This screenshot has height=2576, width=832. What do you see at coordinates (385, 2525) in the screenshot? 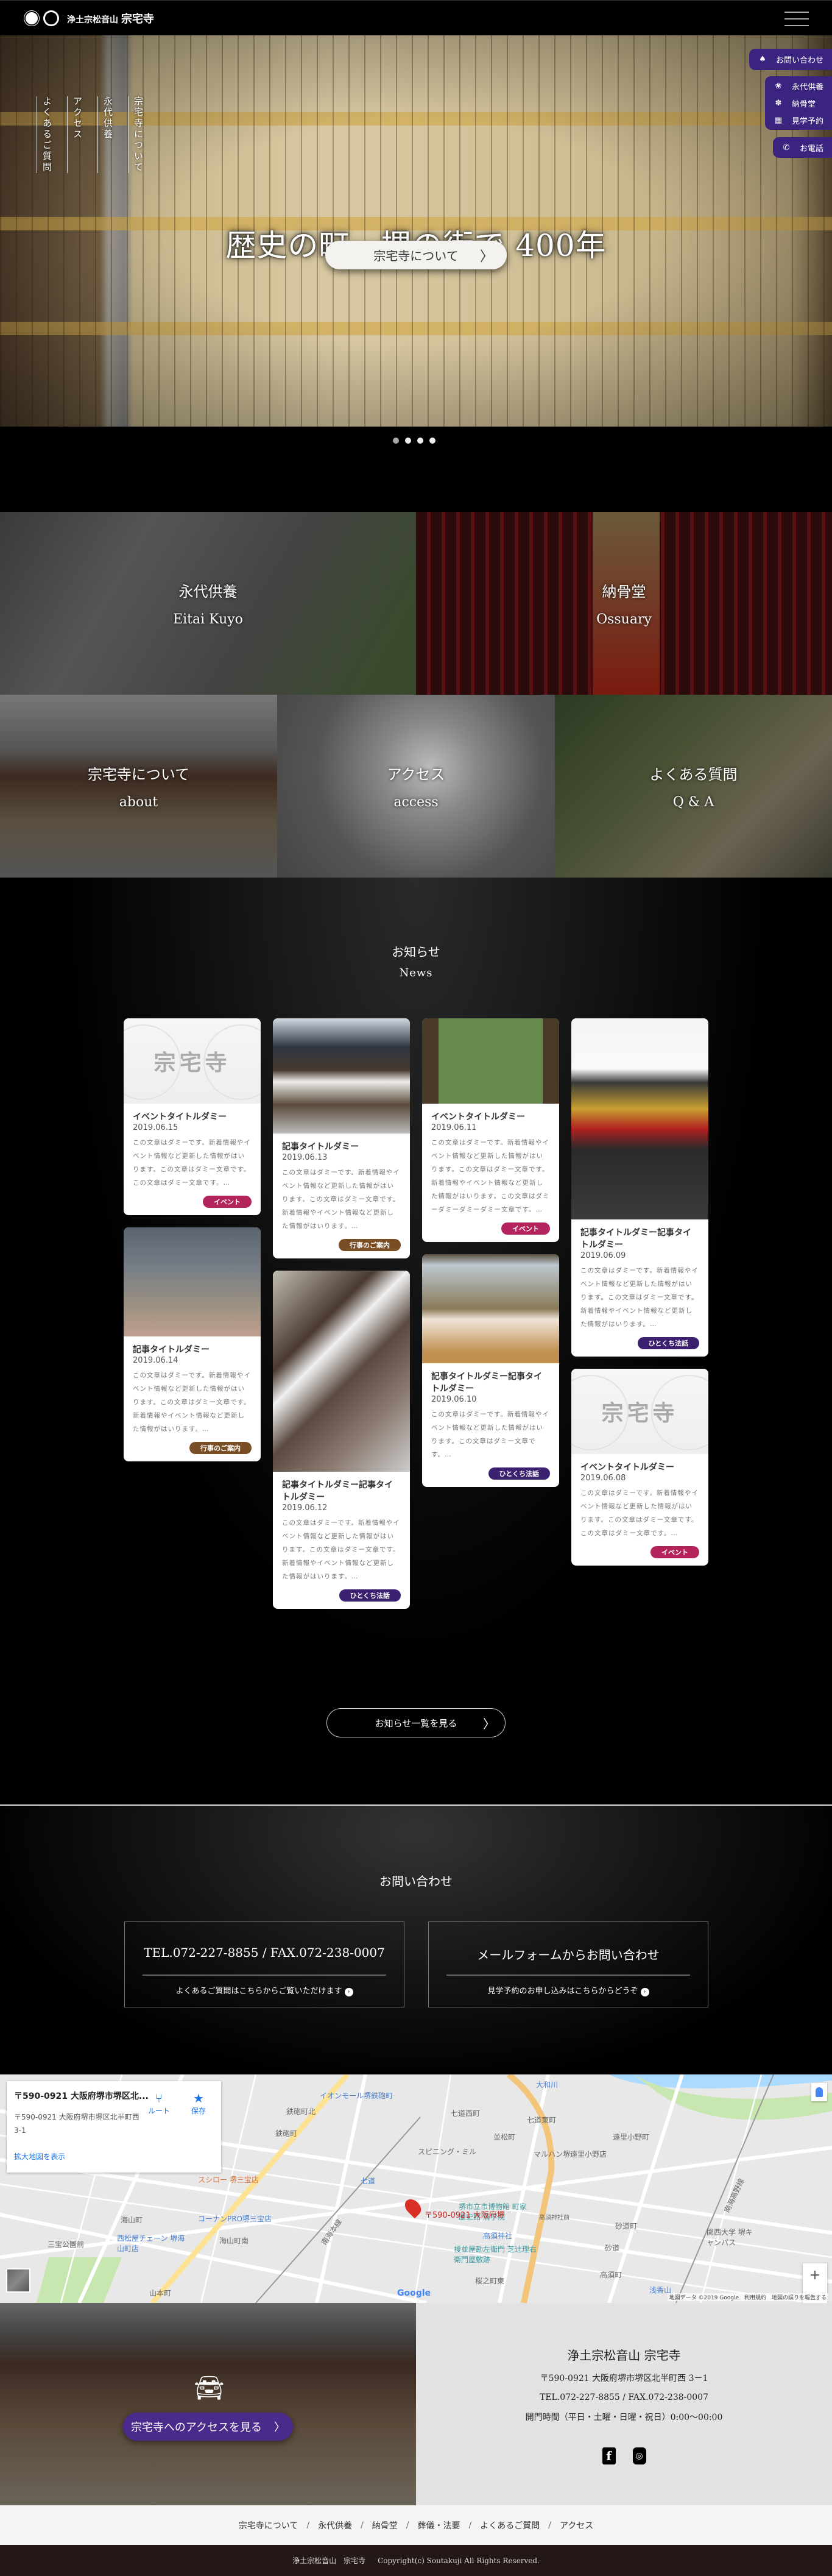
I see `footer-link-ossuary: 納骨堂` at bounding box center [385, 2525].